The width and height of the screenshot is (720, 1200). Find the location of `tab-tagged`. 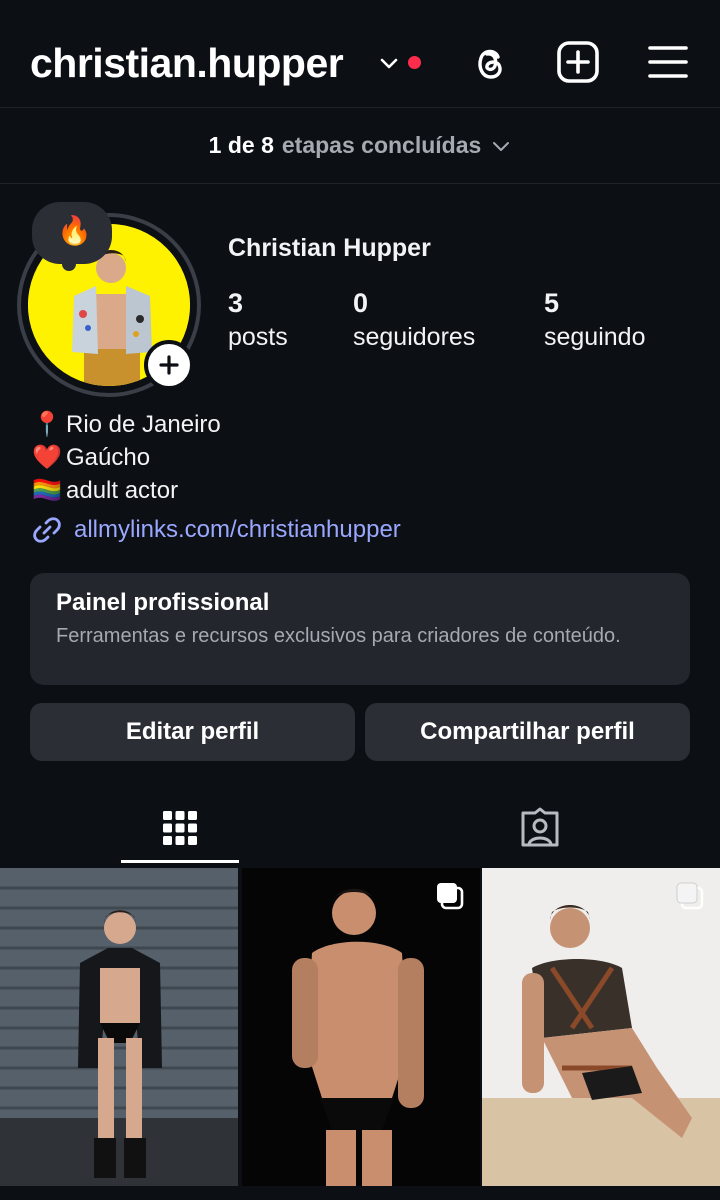

tab-tagged is located at coordinates (540, 828).